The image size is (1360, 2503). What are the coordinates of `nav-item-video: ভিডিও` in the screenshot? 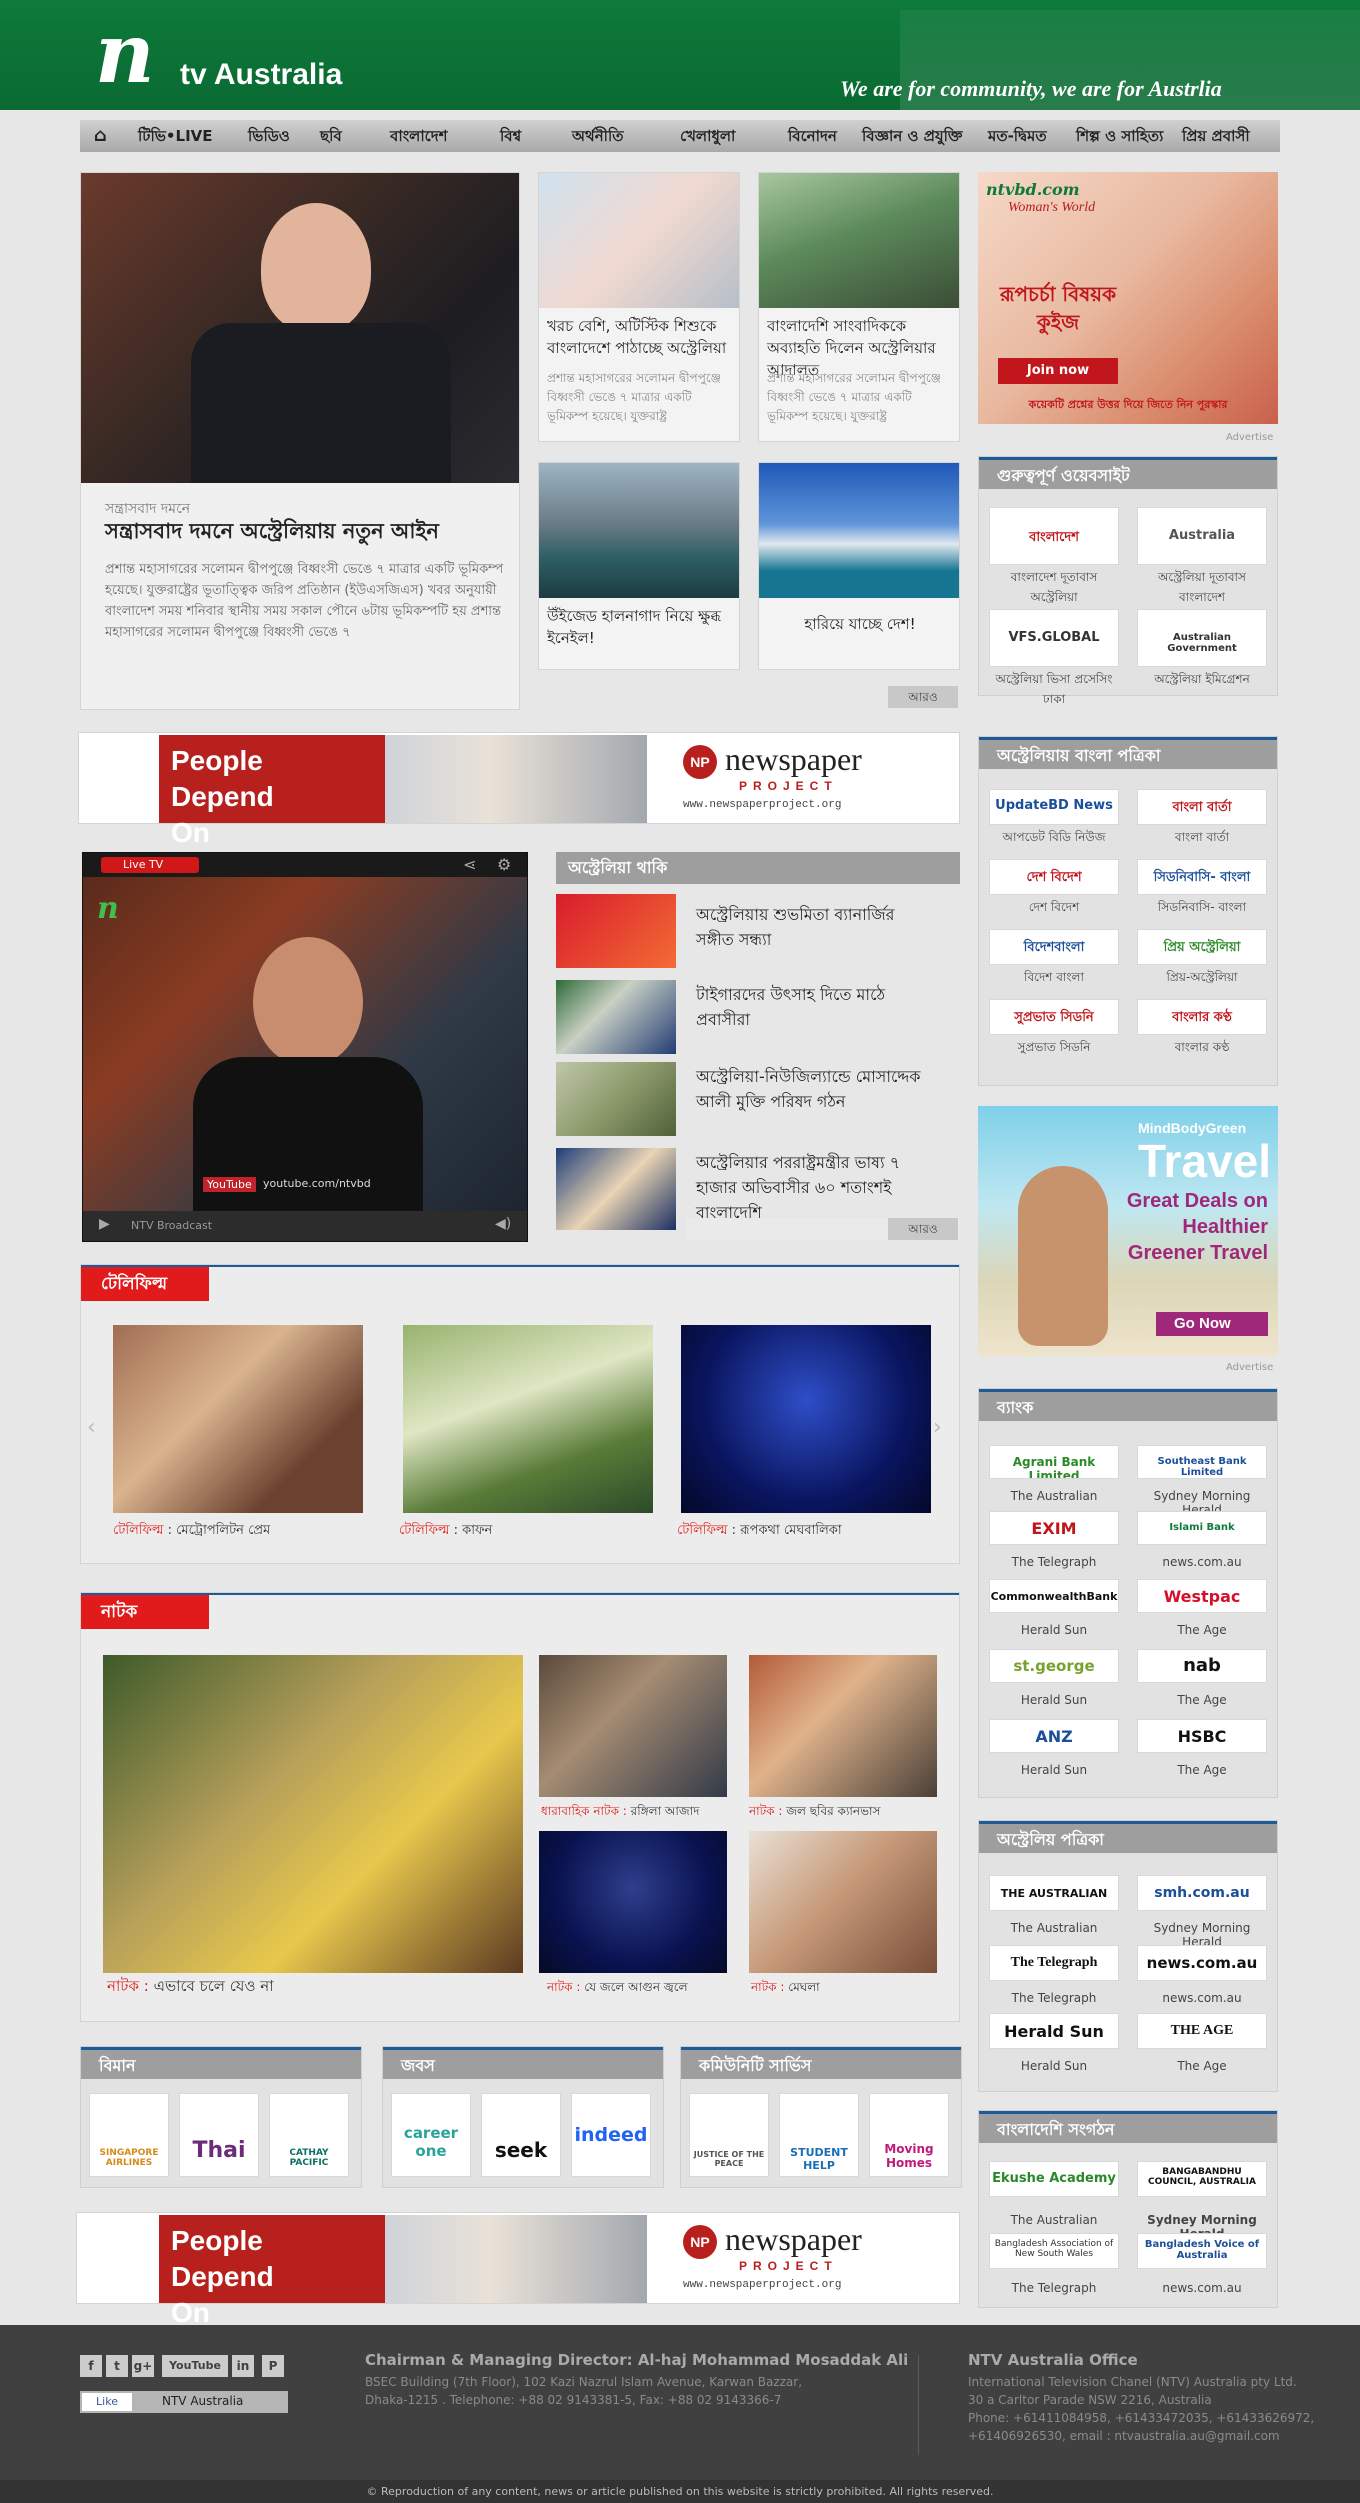 It's located at (269, 136).